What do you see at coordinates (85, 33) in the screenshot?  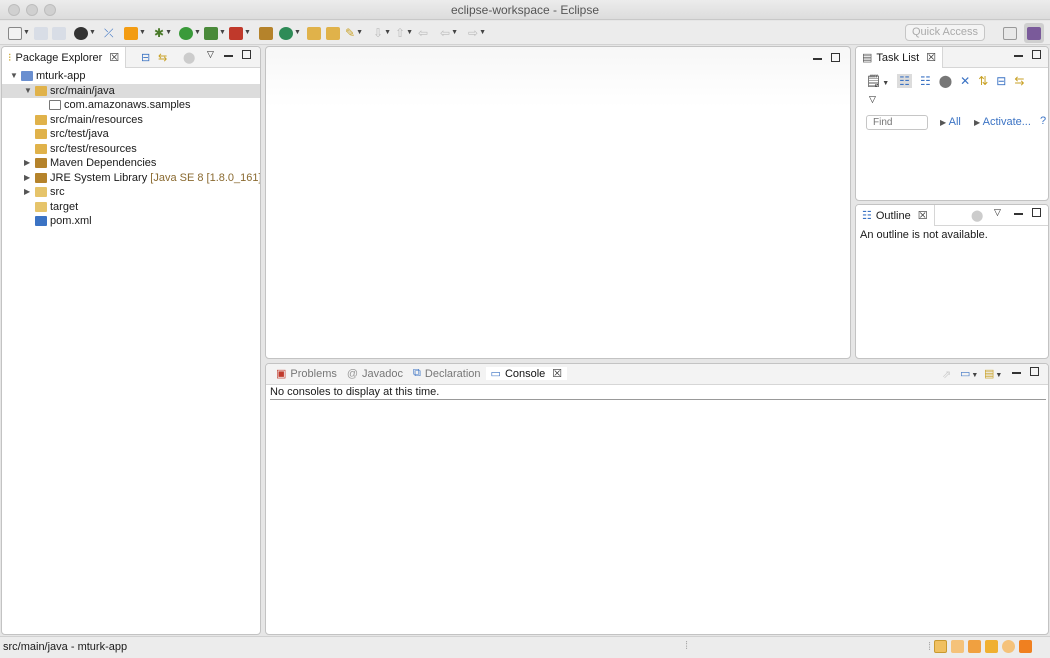 I see `aws-account-button: ▼` at bounding box center [85, 33].